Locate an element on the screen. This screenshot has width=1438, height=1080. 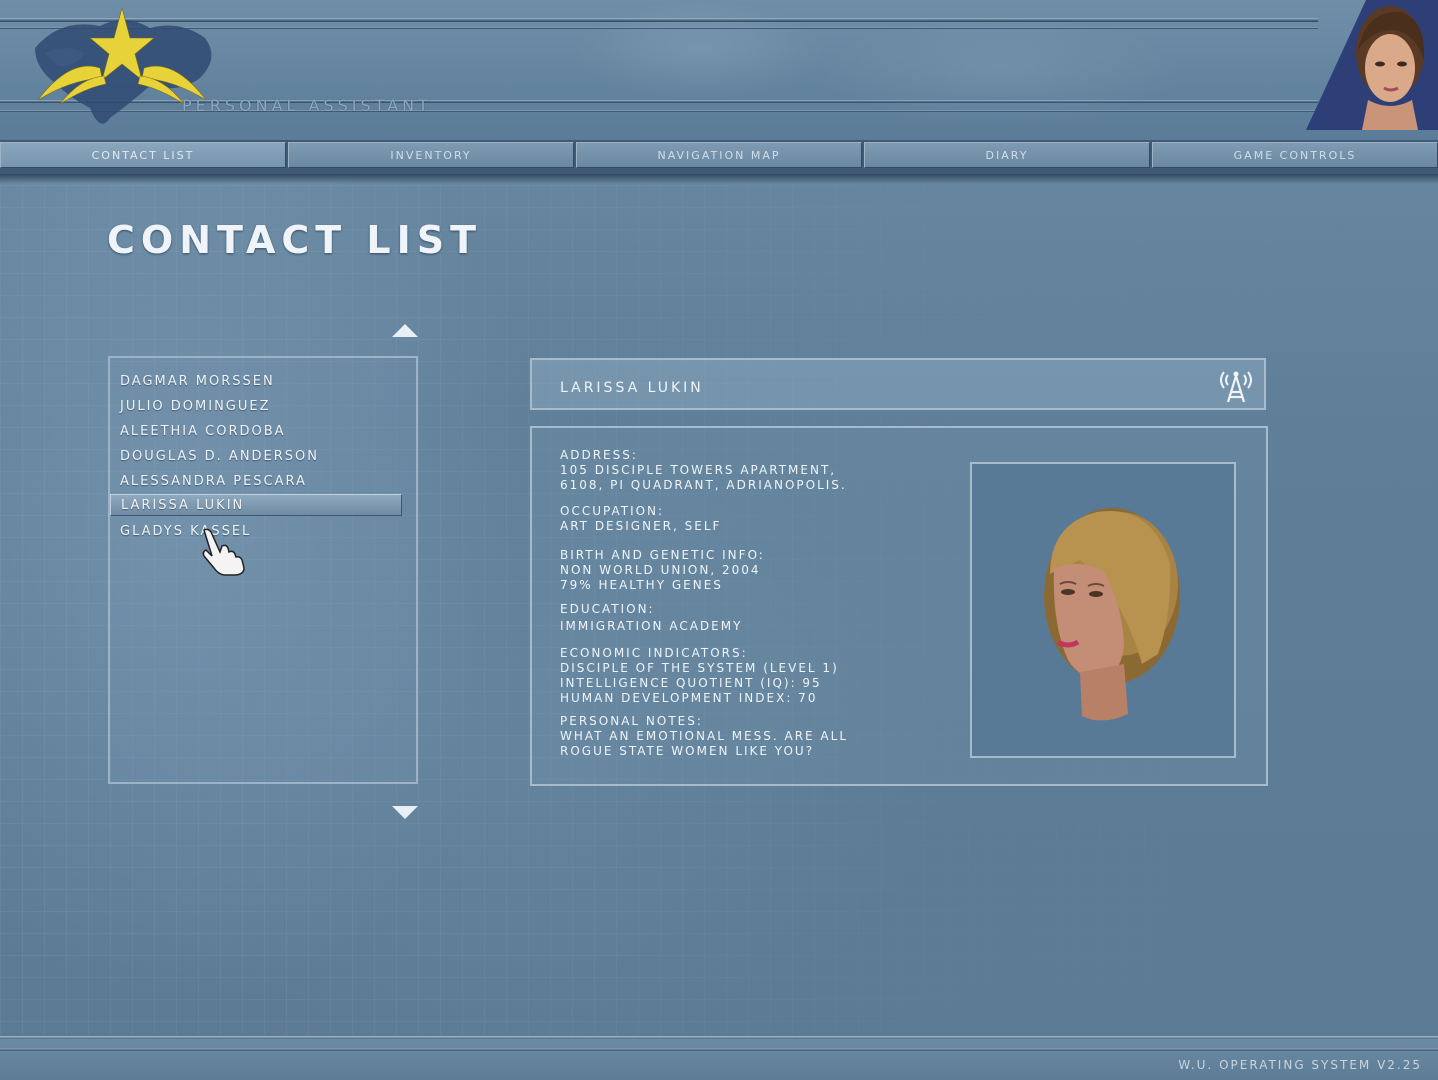
contact-name: ALEETHIA CORDOBA is located at coordinates (203, 431).